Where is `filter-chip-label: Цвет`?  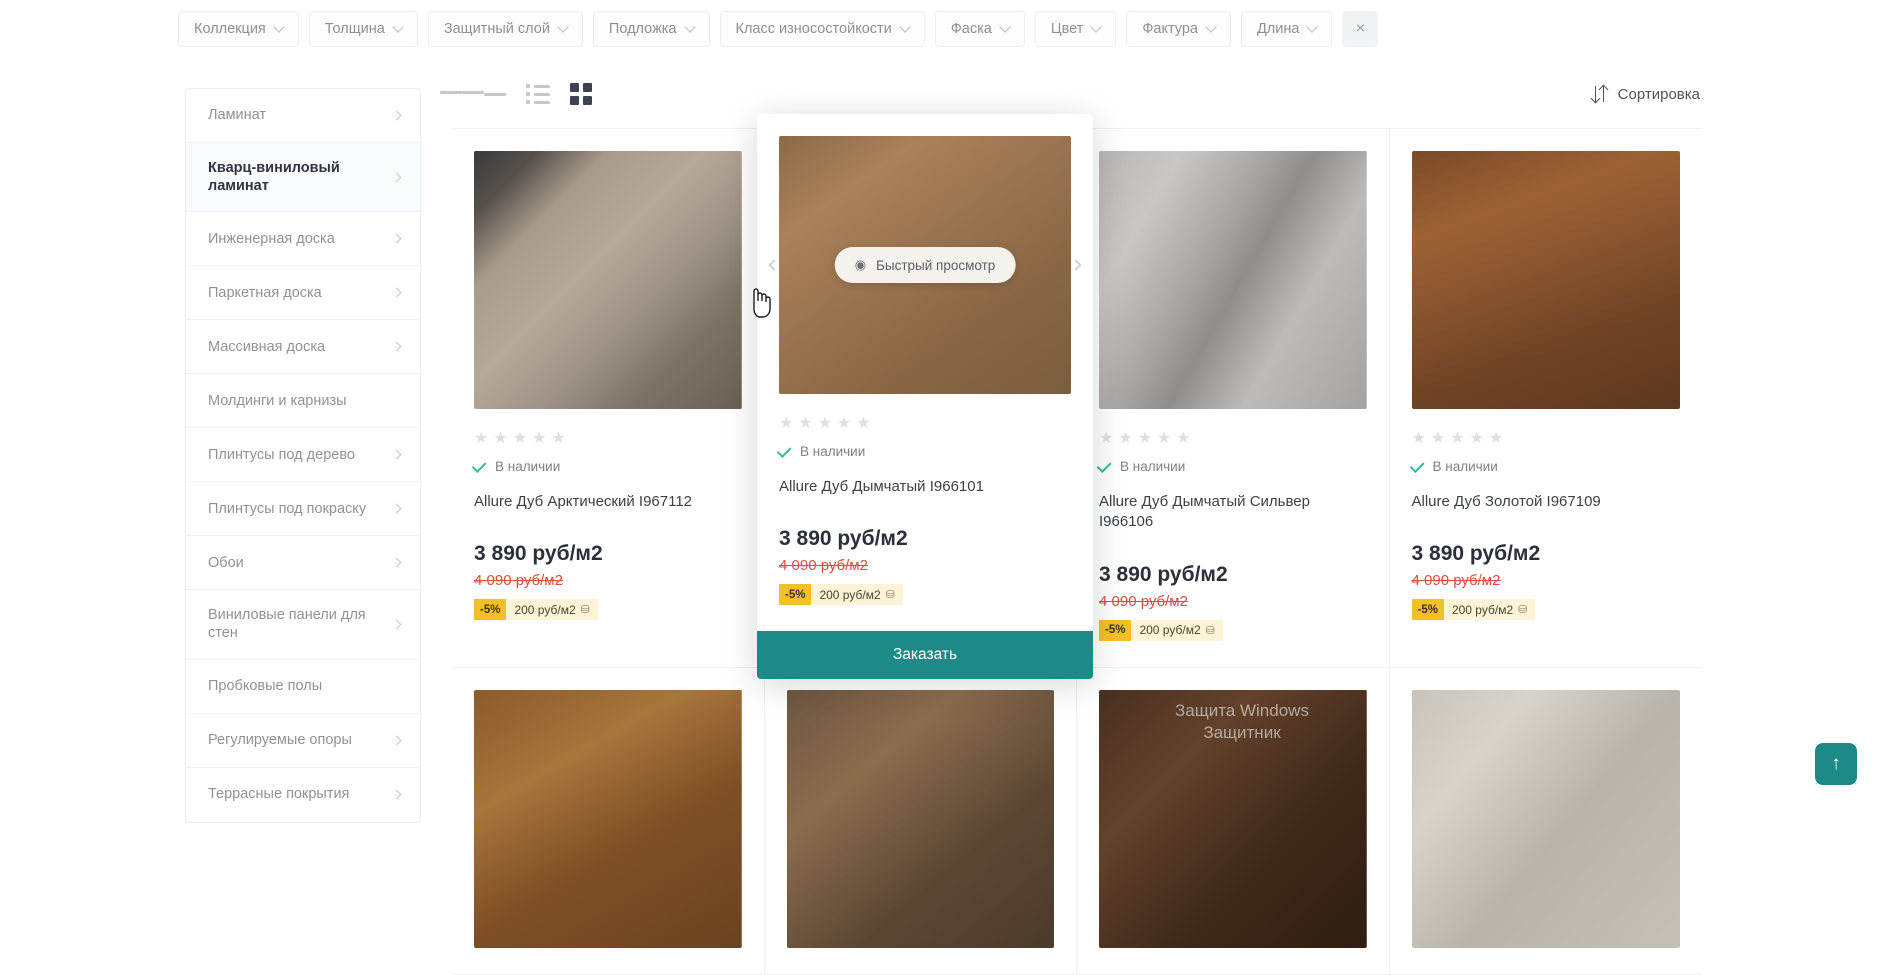 filter-chip-label: Цвет is located at coordinates (1067, 29).